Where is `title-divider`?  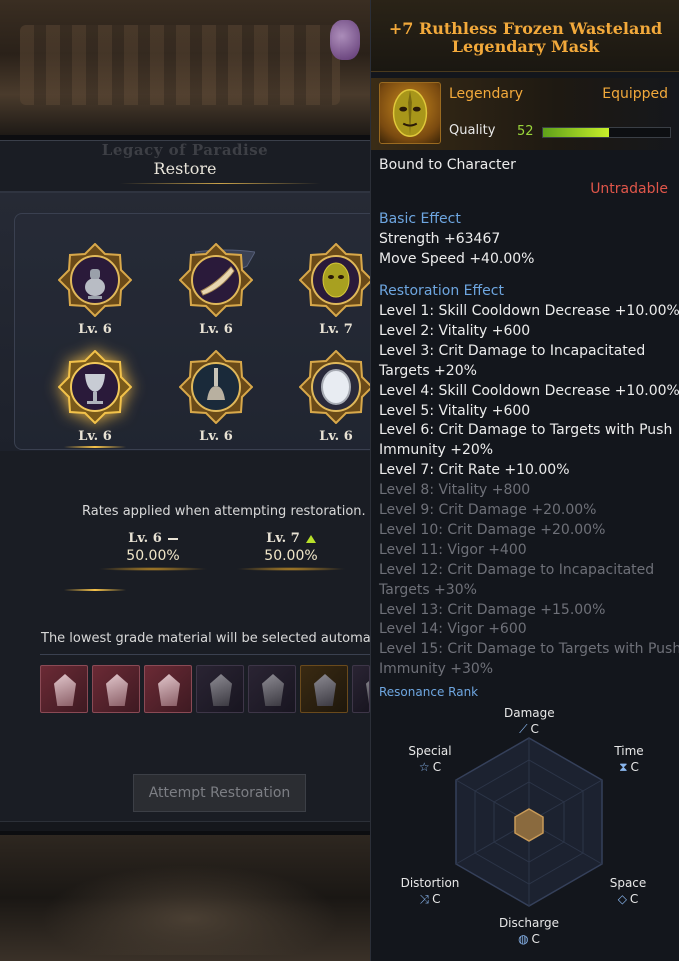
title-divider is located at coordinates (220, 183).